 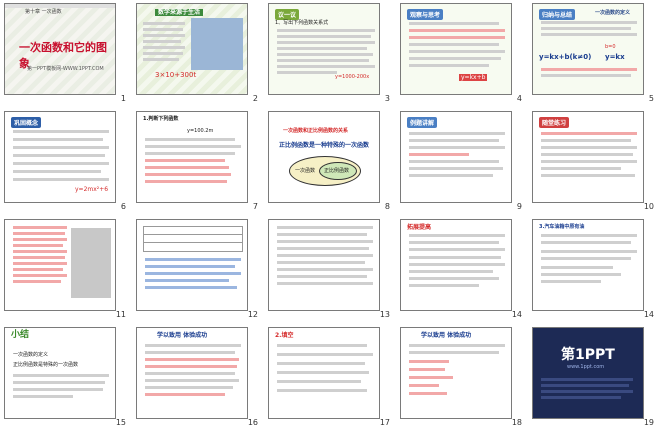 I want to click on ppt-logo: 第1PPT, so click(x=588, y=355).